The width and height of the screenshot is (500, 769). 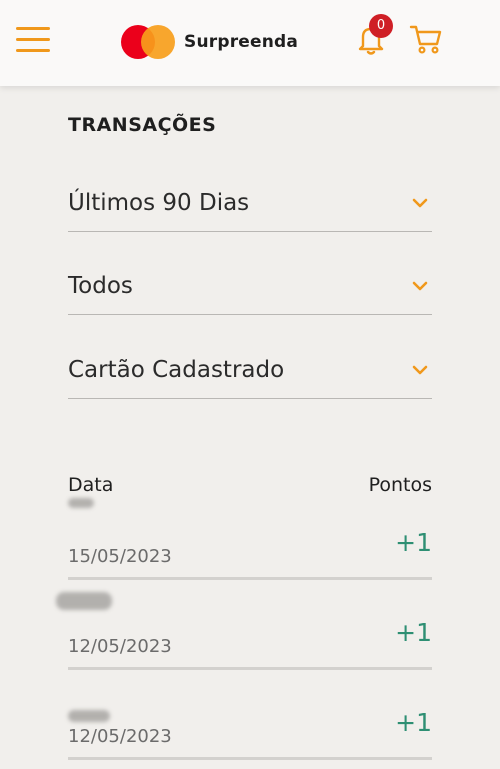 I want to click on card-filter-select: Cartão Cadastrado, so click(x=250, y=369).